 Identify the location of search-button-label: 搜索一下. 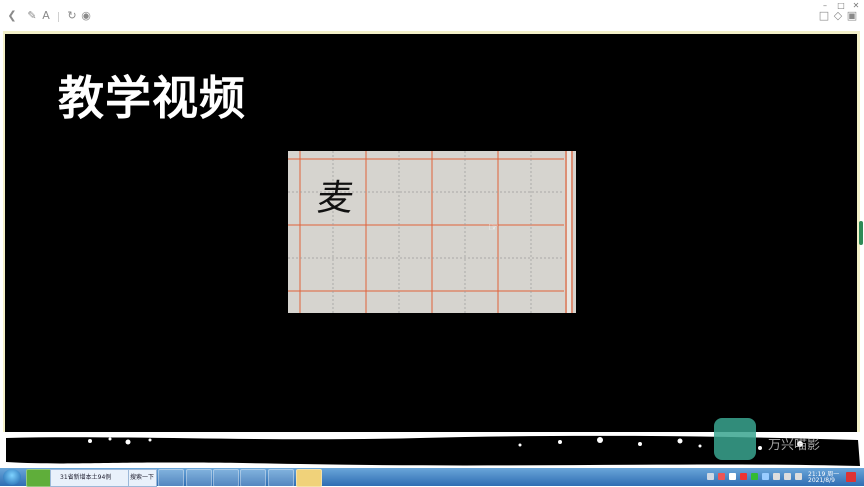
(142, 477).